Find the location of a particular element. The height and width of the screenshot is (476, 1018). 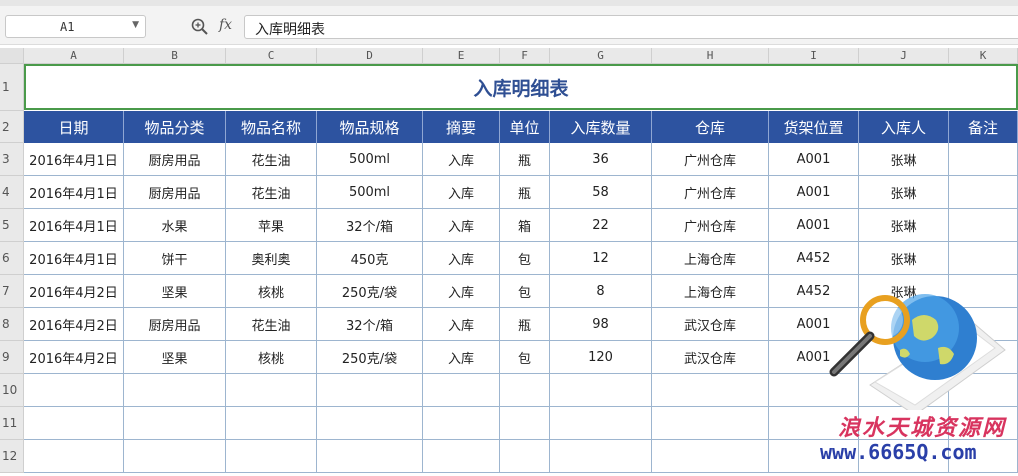

row-header: 4 is located at coordinates (12, 192).